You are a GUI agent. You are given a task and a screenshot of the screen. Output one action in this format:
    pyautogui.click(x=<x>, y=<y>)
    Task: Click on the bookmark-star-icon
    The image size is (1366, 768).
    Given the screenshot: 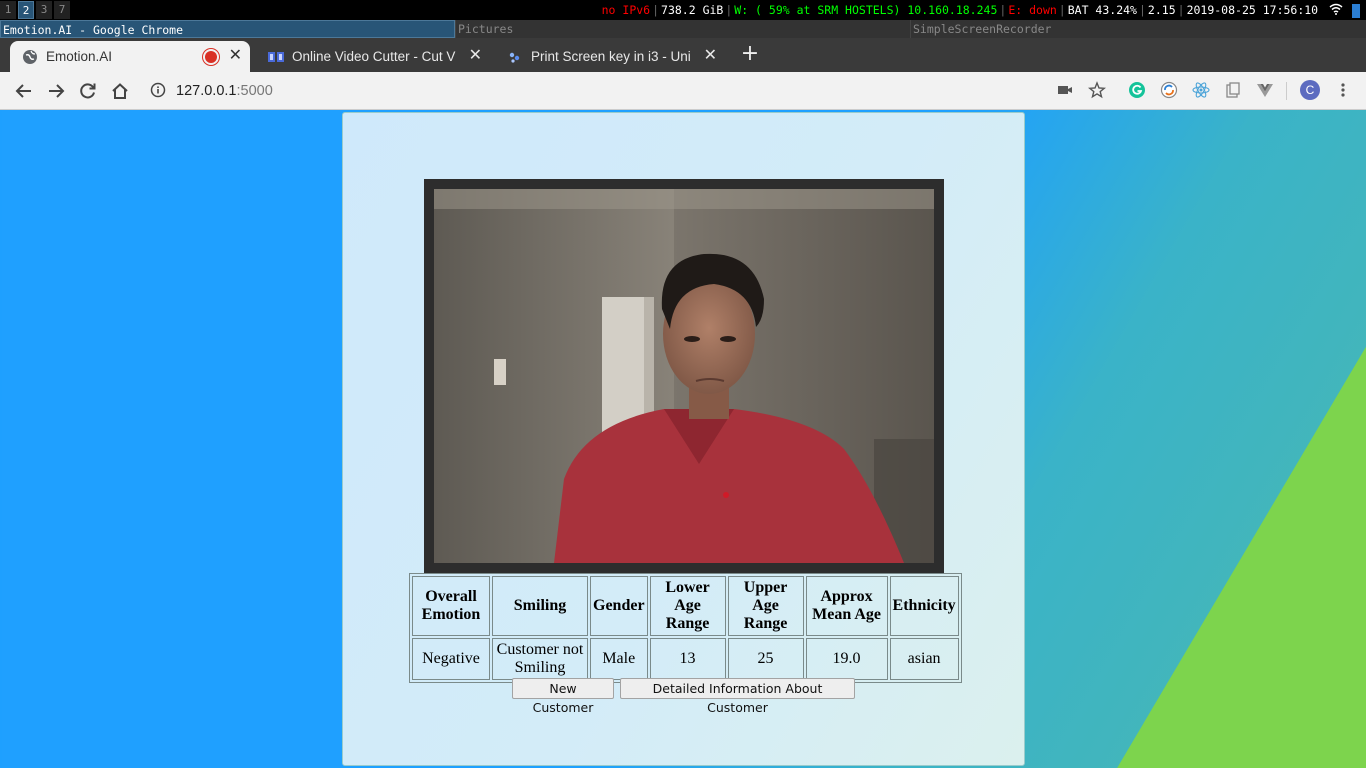 What is the action you would take?
    pyautogui.click(x=1097, y=90)
    